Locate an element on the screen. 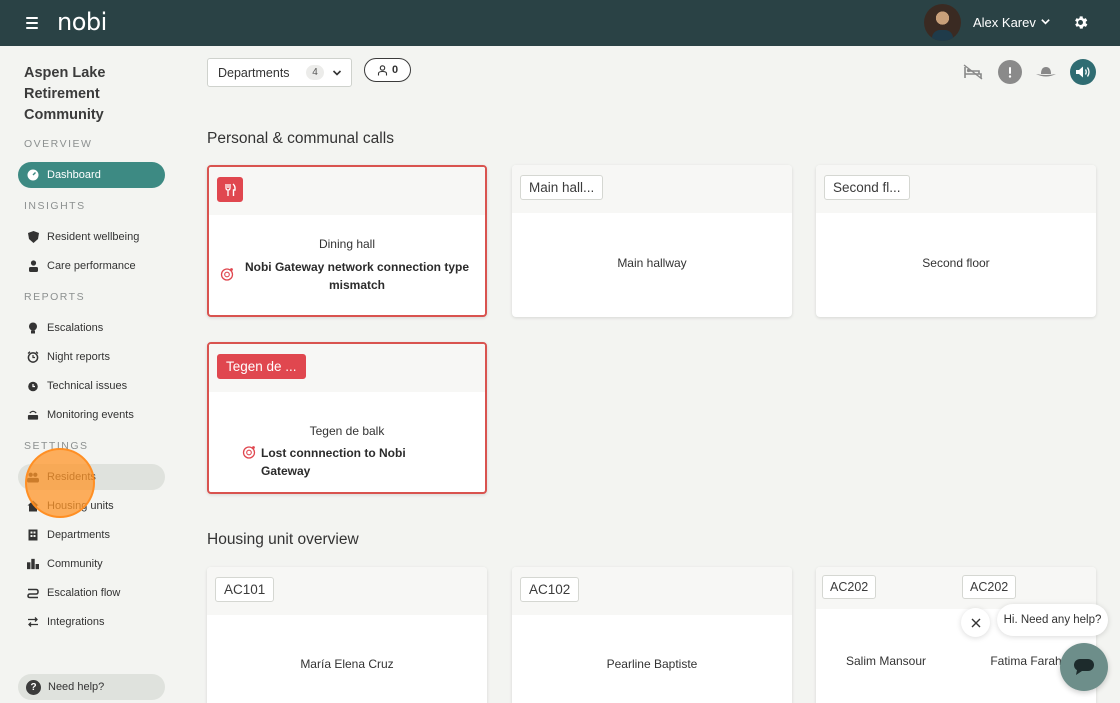  sidebar-item-escalations: Escalations is located at coordinates (91, 328).